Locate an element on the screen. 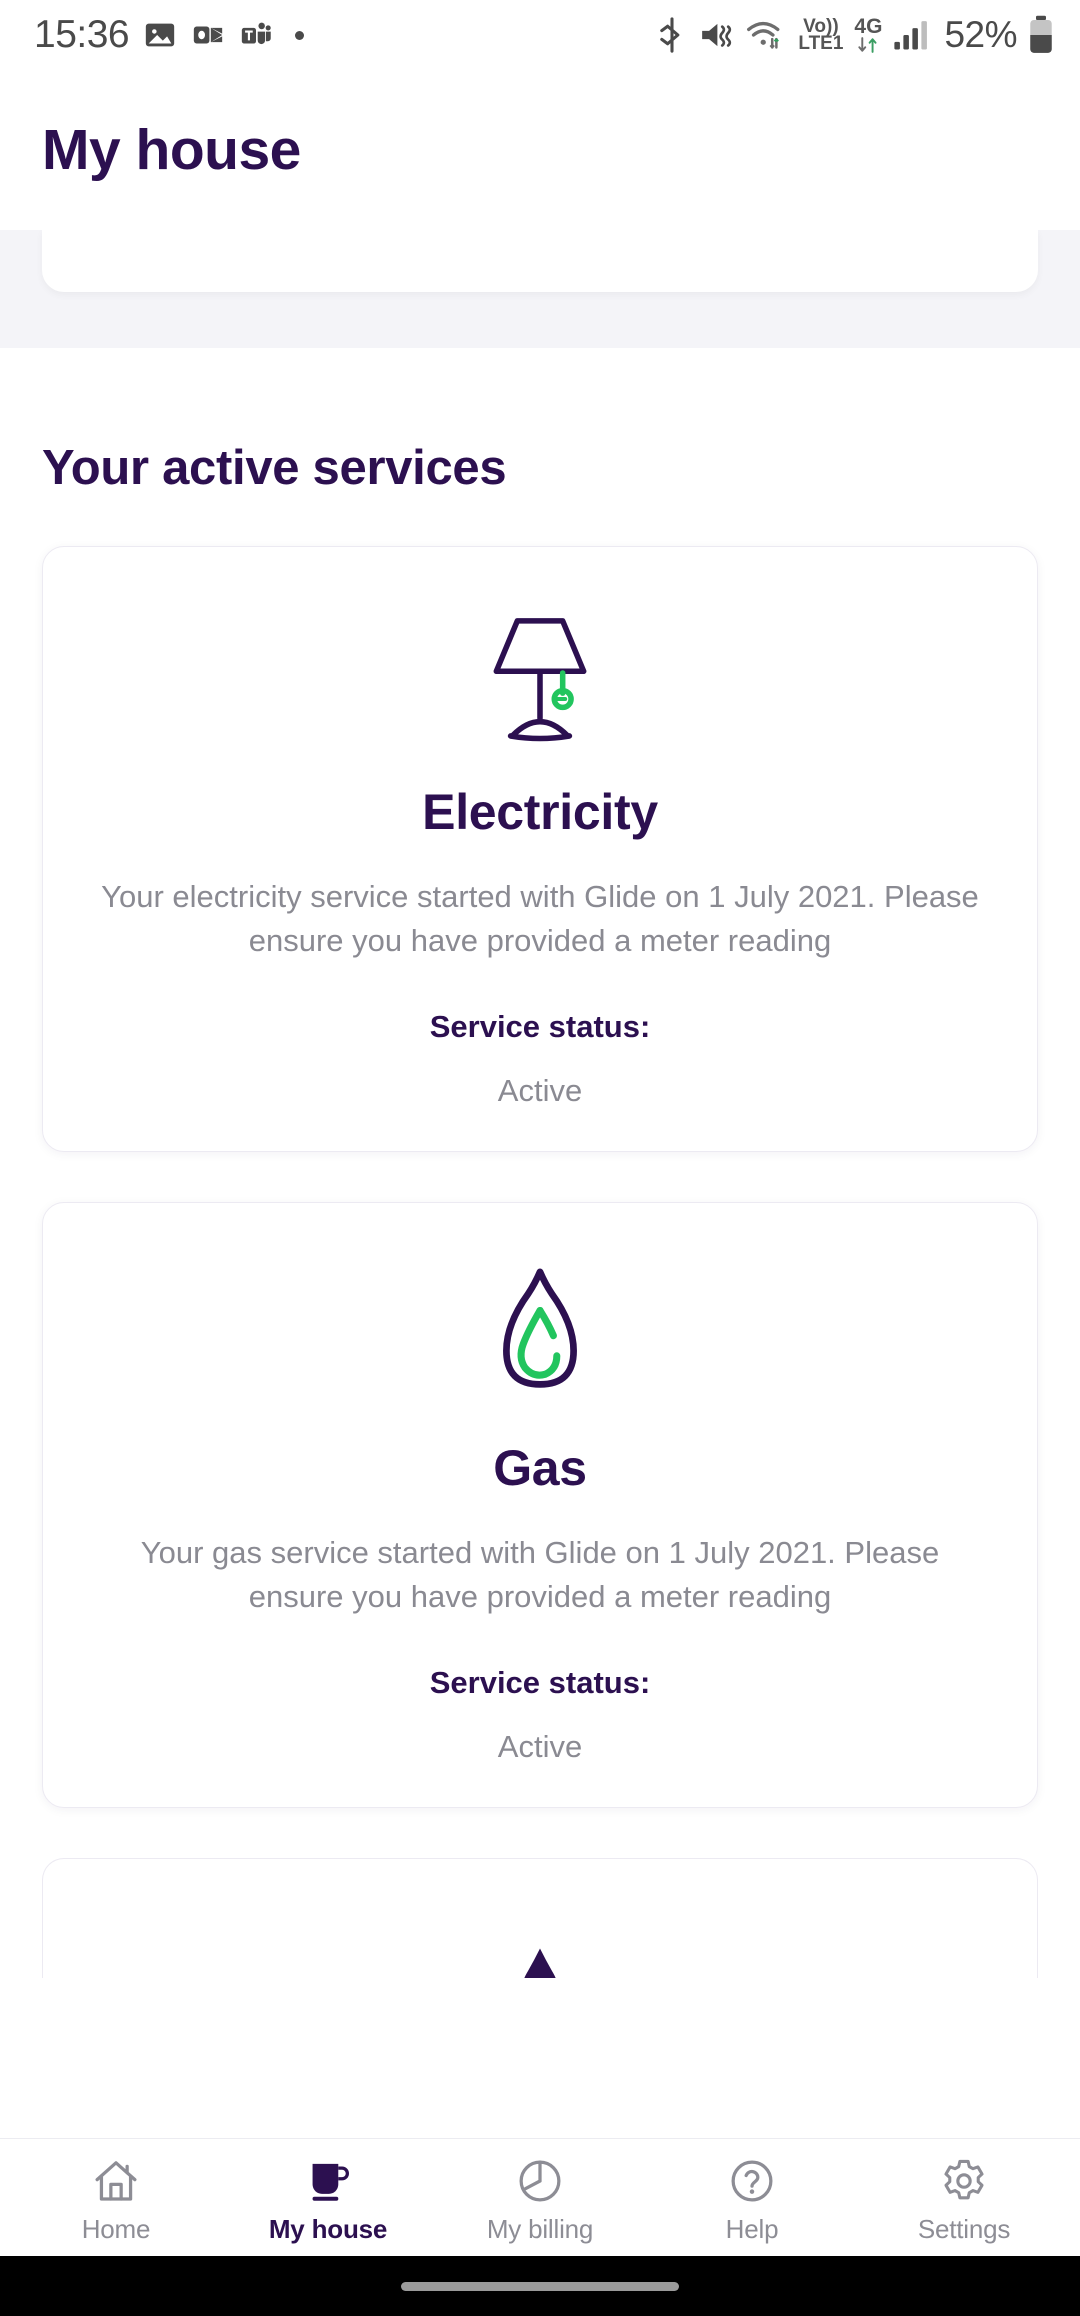 This screenshot has width=1080, height=2316. nav-item-home: Home is located at coordinates (116, 2198).